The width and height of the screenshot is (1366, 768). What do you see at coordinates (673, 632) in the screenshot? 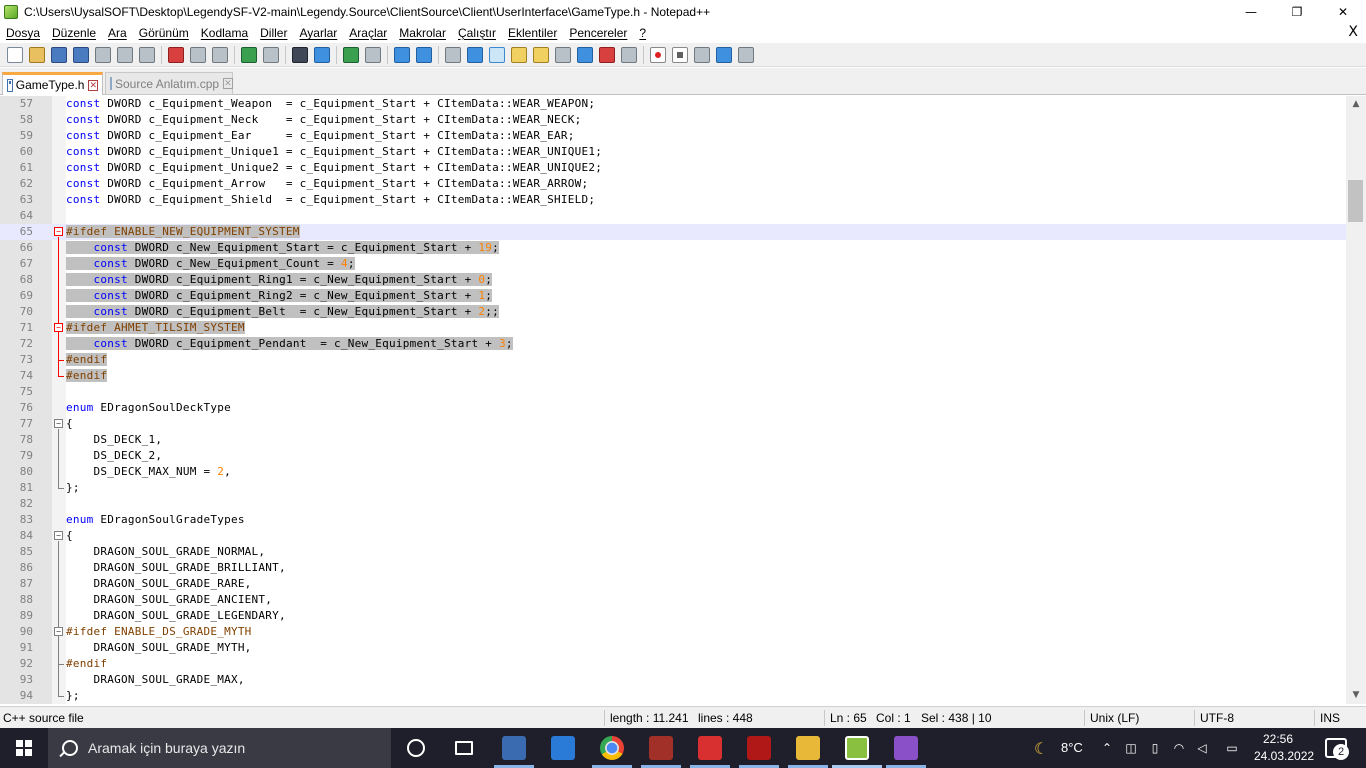
I see `code-line: 90 #ifdef ENABLE_DS_GRADE_MYTH` at bounding box center [673, 632].